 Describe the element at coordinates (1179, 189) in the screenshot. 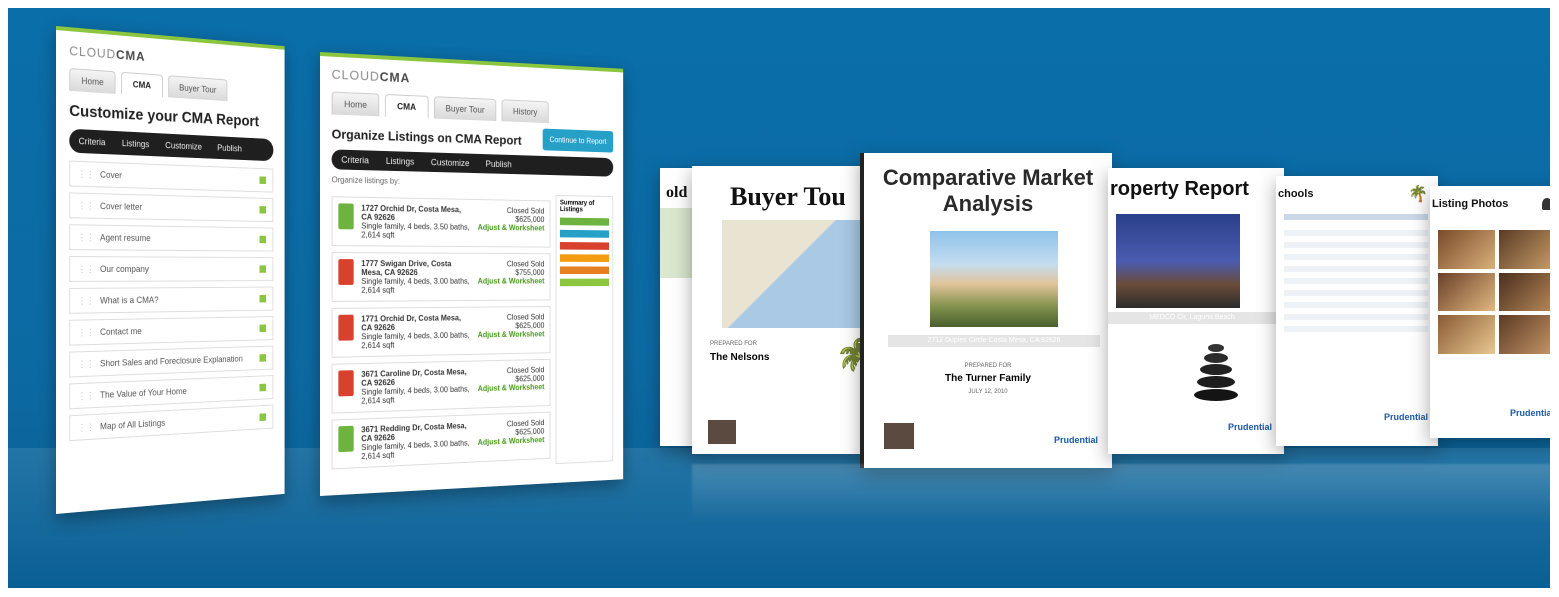

I see `page-title: roperty Report` at that location.